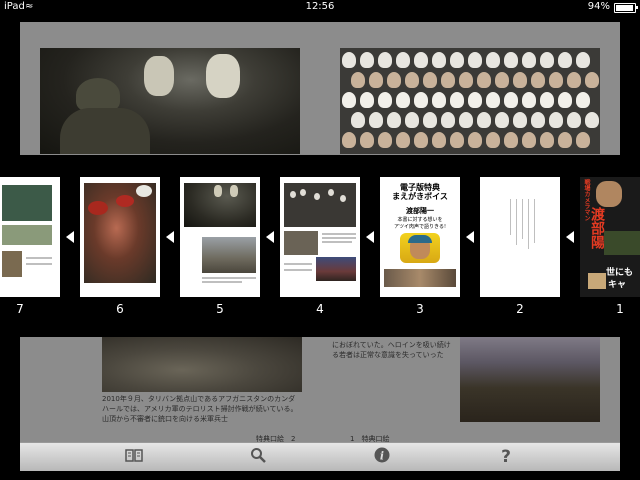 The image size is (640, 480). I want to click on thumbnail-number-6: 6, so click(120, 309).